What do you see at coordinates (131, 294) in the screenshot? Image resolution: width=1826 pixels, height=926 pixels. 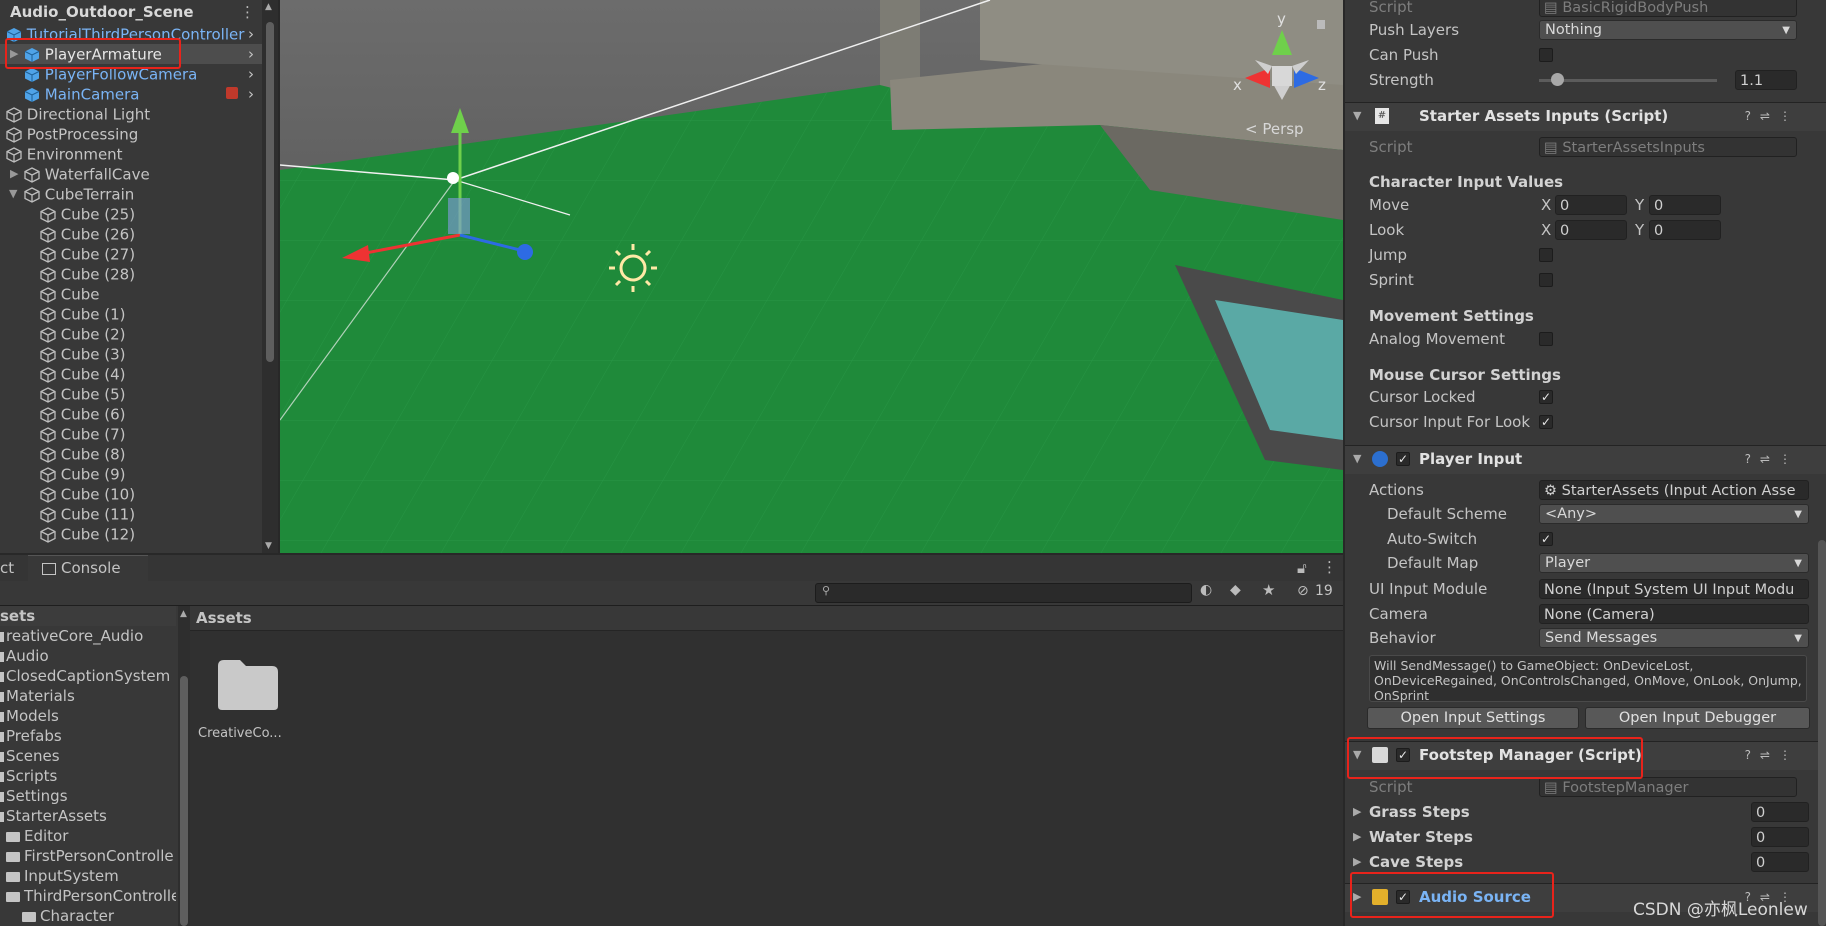 I see `hierarchy-item: Cube` at bounding box center [131, 294].